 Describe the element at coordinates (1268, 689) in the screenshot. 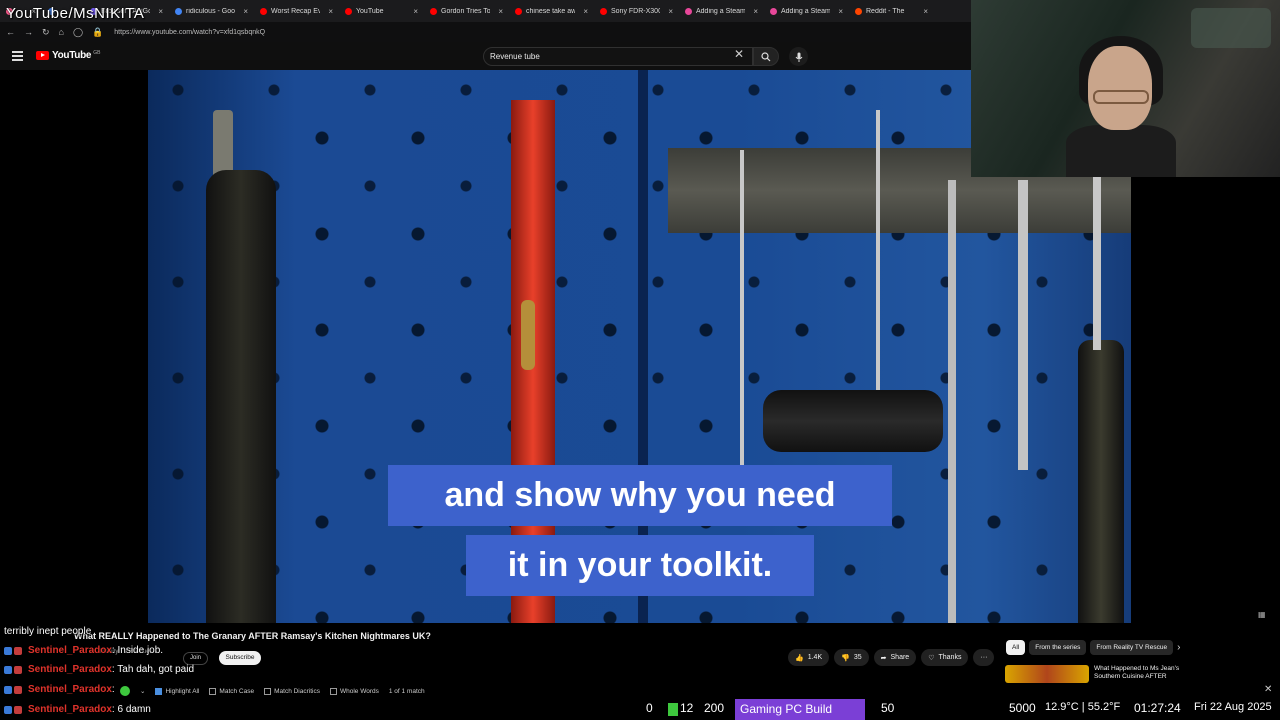

I see `close-find-bar-icon: ✕` at that location.